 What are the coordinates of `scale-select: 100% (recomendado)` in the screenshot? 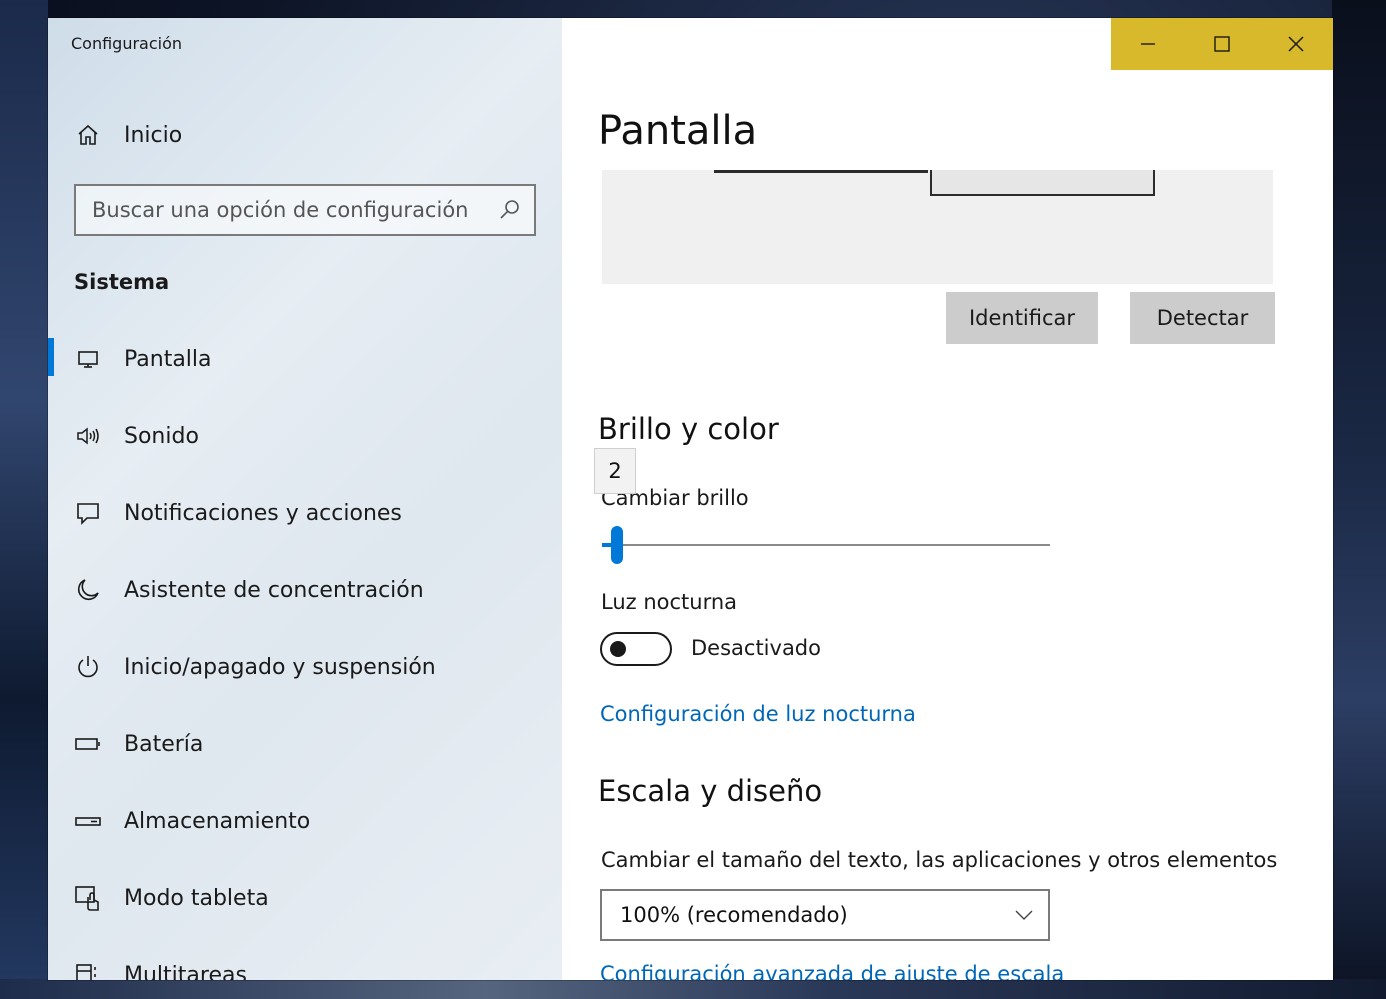 It's located at (825, 915).